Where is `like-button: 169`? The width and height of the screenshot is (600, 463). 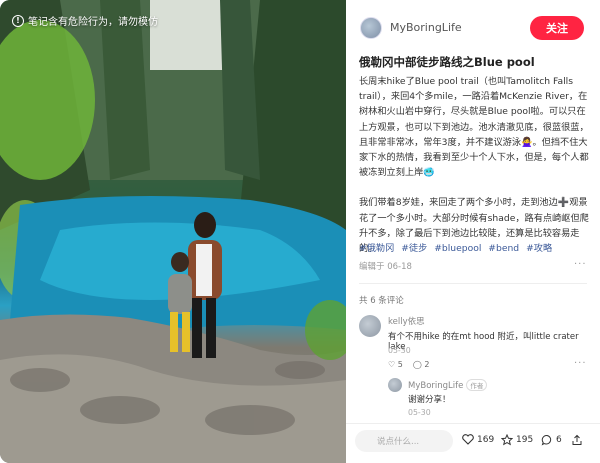
like-button: 169 is located at coordinates (478, 439).